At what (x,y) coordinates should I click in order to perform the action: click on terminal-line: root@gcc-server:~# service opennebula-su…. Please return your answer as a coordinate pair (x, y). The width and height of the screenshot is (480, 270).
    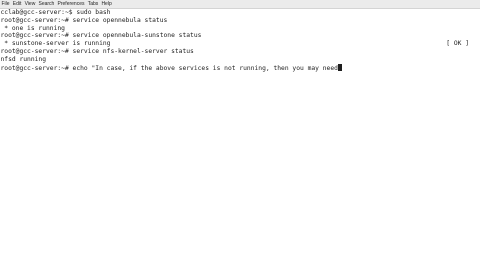
    Looking at the image, I should click on (240, 36).